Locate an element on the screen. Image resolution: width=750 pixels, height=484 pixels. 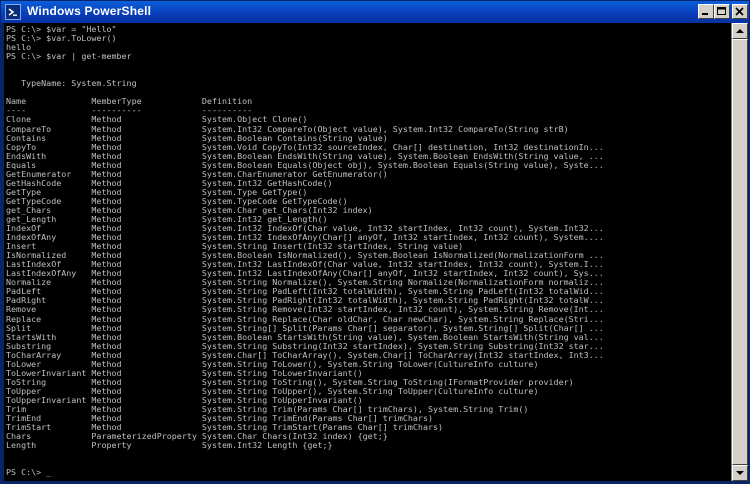
scroll-thumb is located at coordinates (740, 252).